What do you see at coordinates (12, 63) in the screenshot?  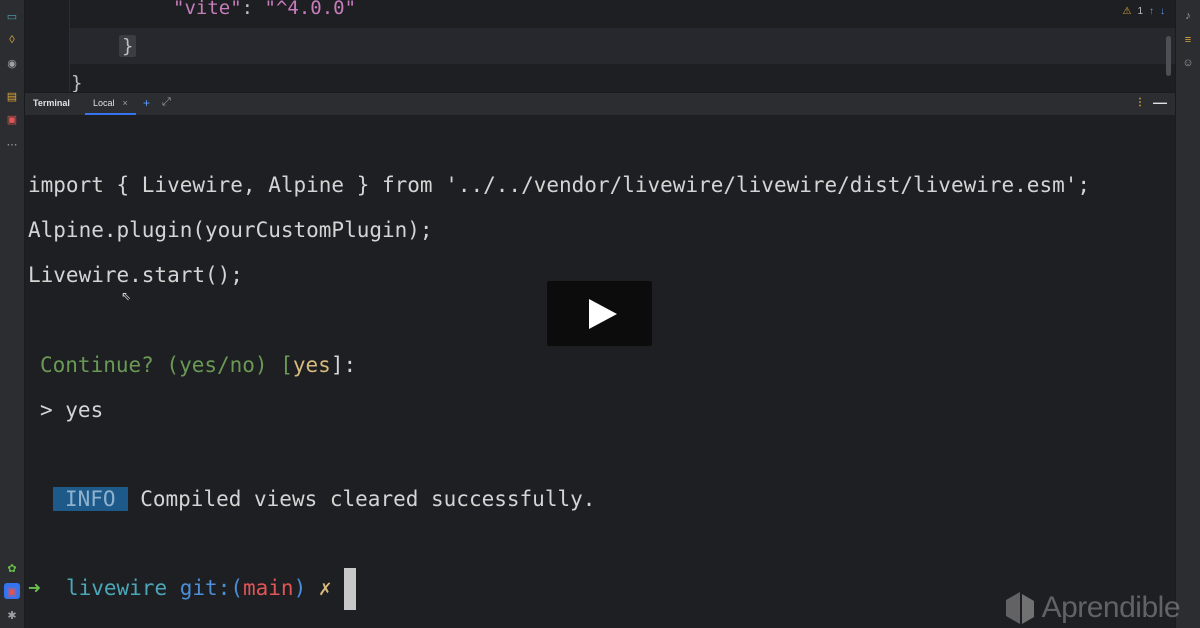 I see `github-icon: ◉` at bounding box center [12, 63].